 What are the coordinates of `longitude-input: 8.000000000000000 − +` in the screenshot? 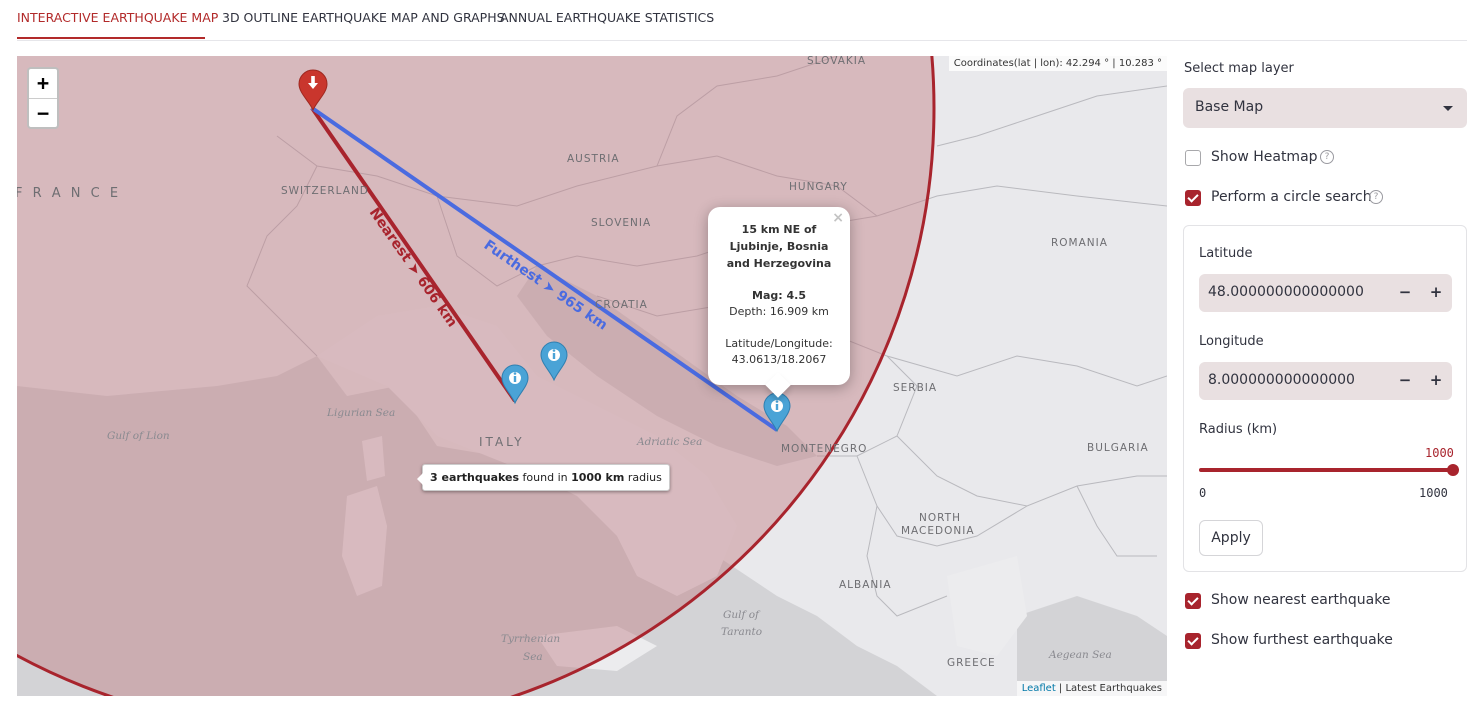 It's located at (1325, 381).